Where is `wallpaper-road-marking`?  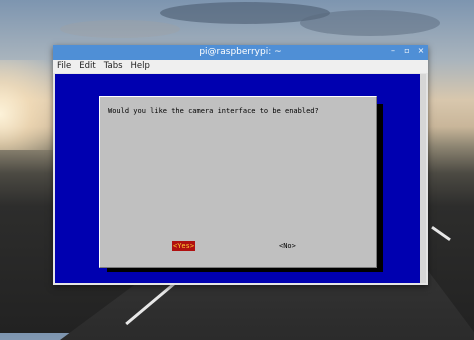
wallpaper-road-marking is located at coordinates (441, 233).